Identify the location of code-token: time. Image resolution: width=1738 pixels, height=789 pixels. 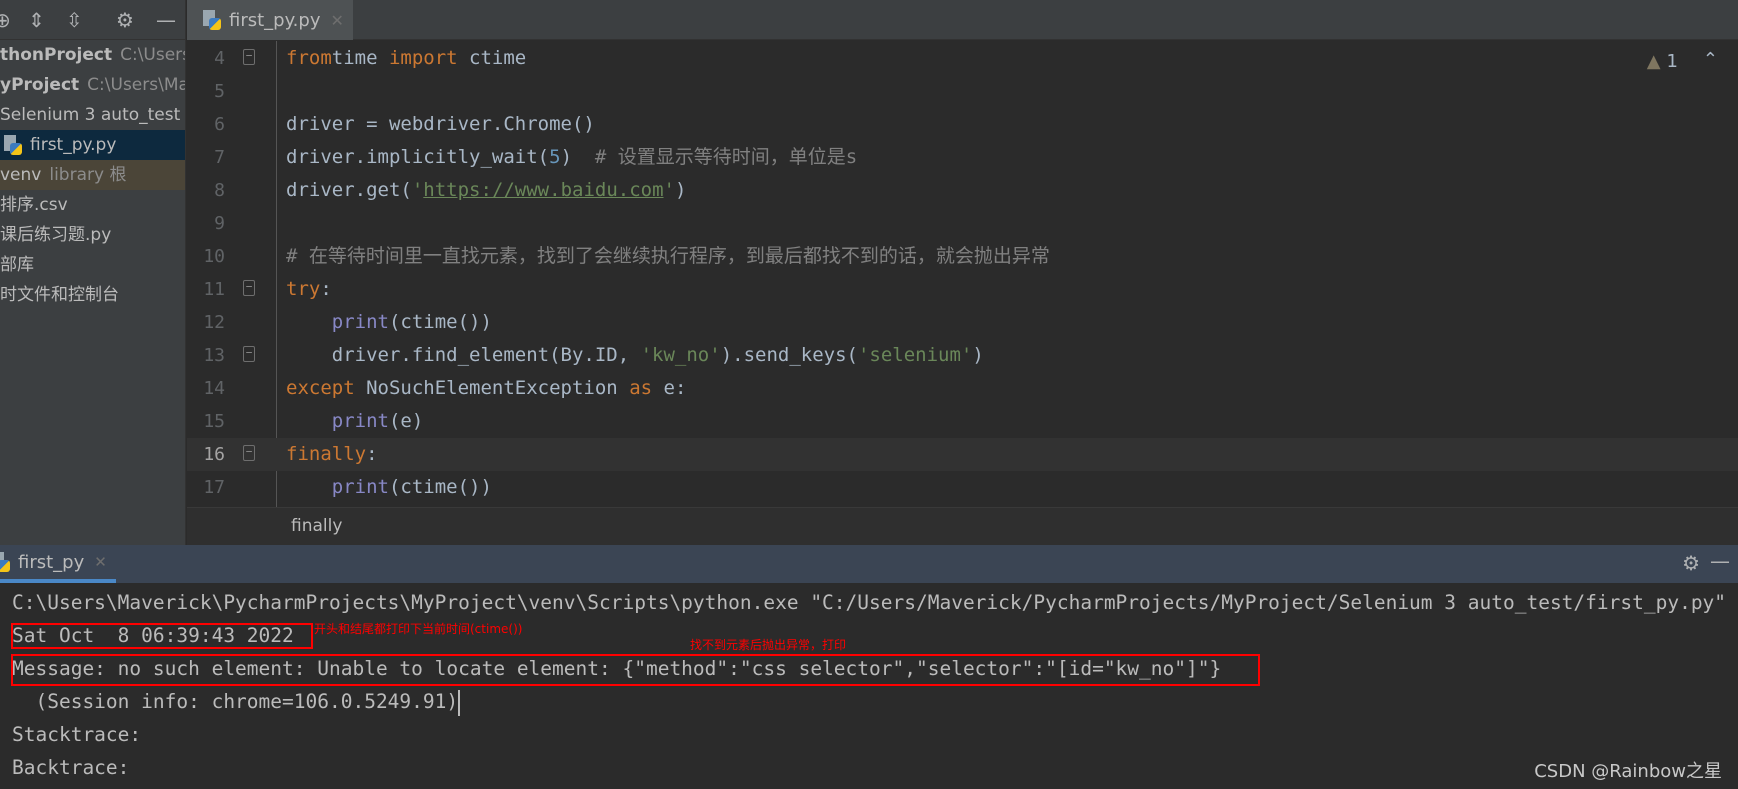
(360, 58).